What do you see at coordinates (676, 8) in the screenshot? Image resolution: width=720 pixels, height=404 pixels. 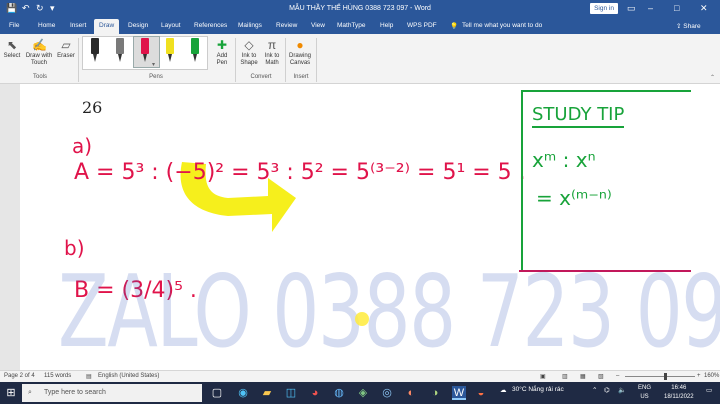 I see `maximize-icon: □` at bounding box center [676, 8].